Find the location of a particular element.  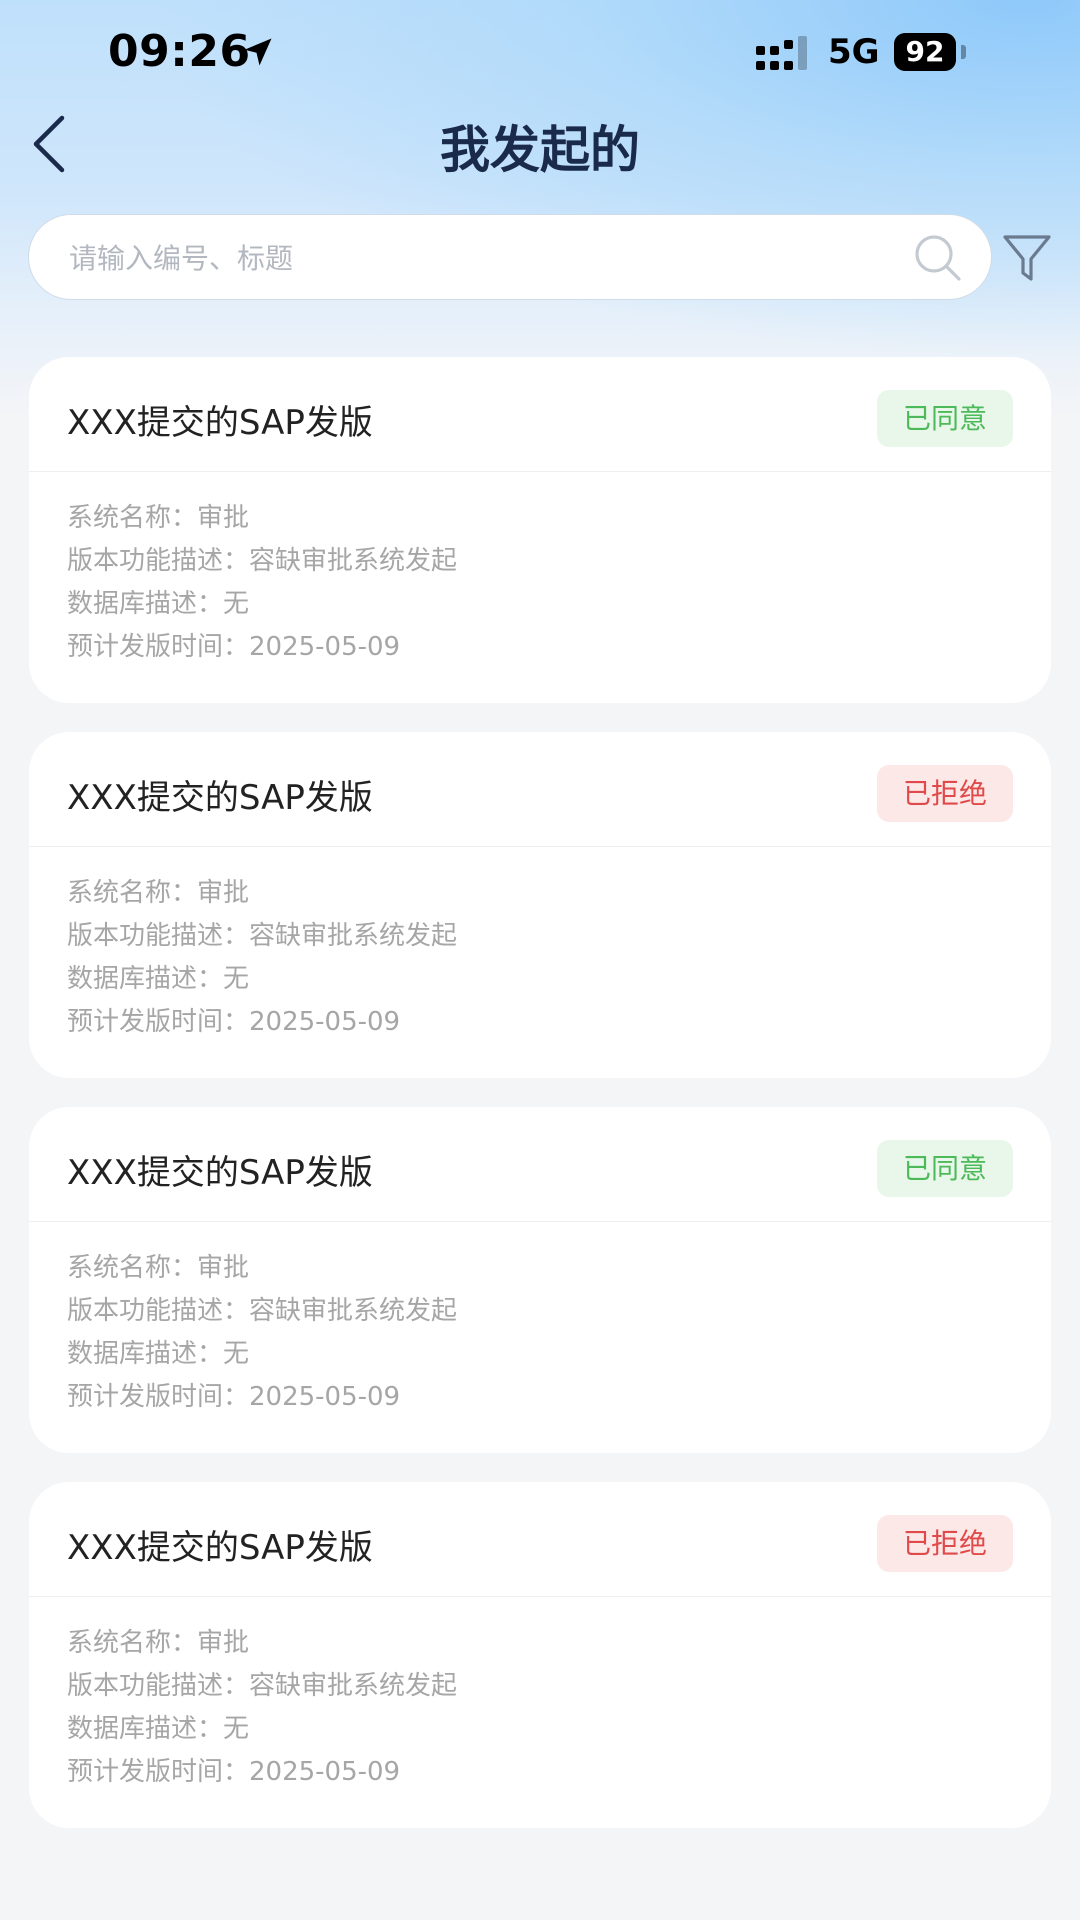

search-input is located at coordinates (479, 258).